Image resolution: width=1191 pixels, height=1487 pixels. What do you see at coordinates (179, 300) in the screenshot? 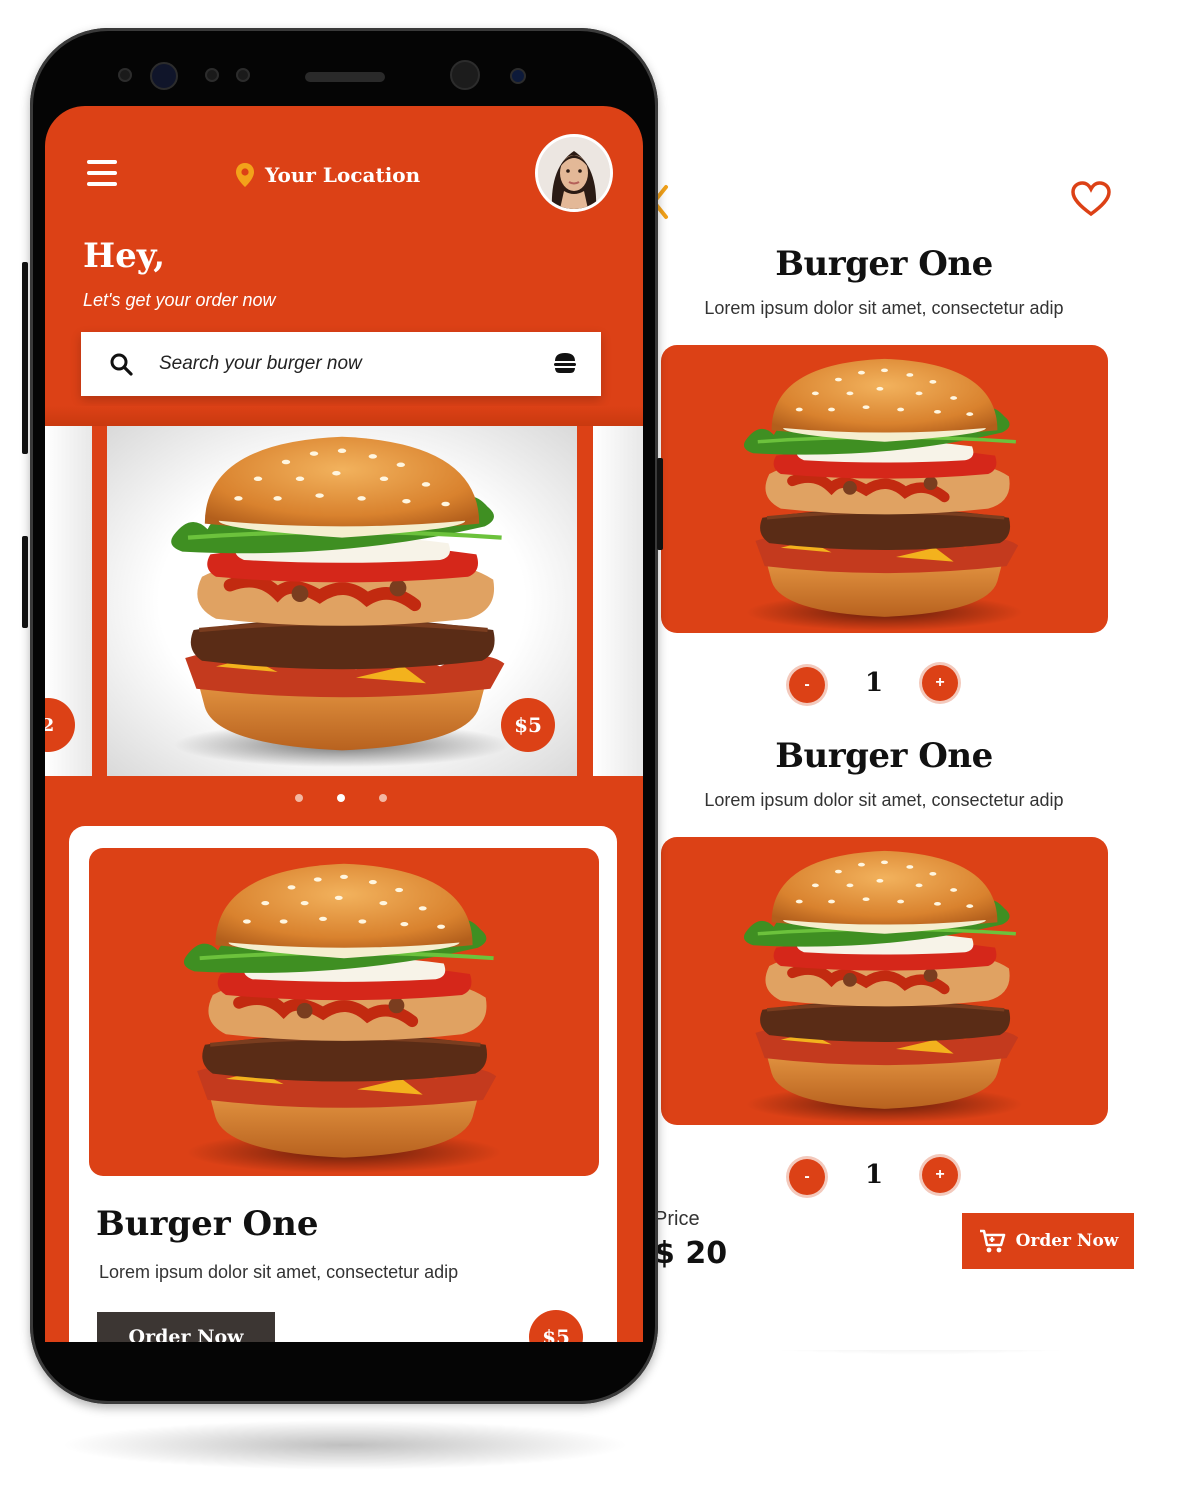
I see `greeting-subtitle: Let's get your order now` at bounding box center [179, 300].